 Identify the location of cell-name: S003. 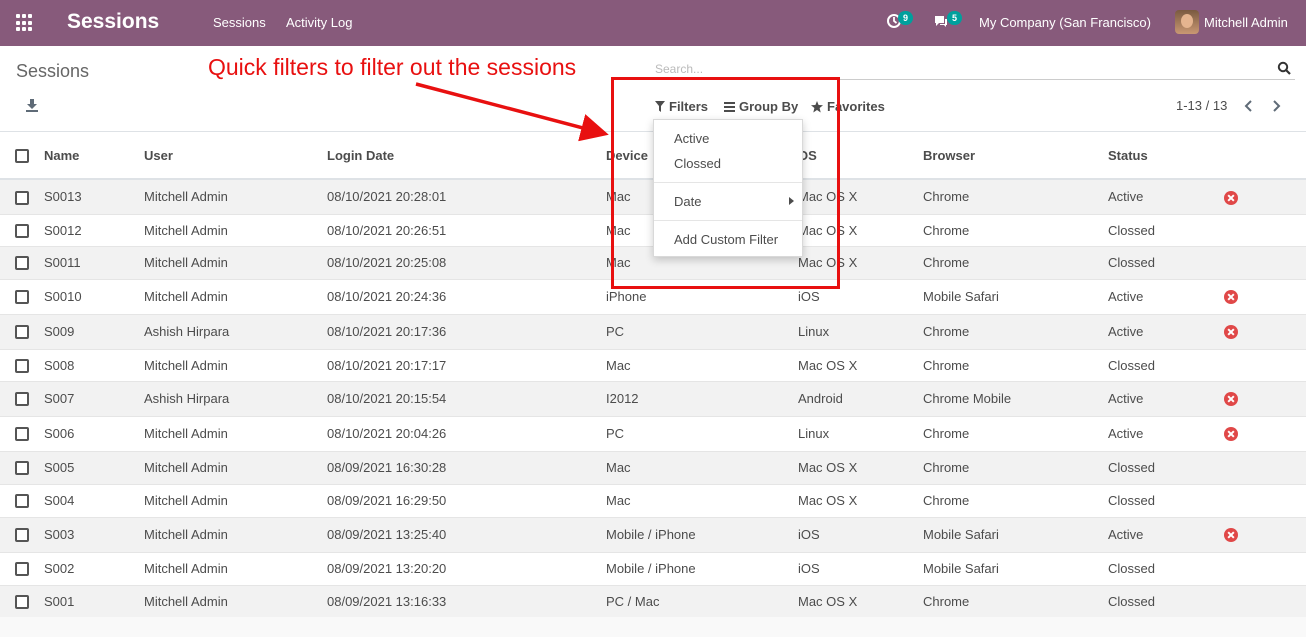
(89, 534).